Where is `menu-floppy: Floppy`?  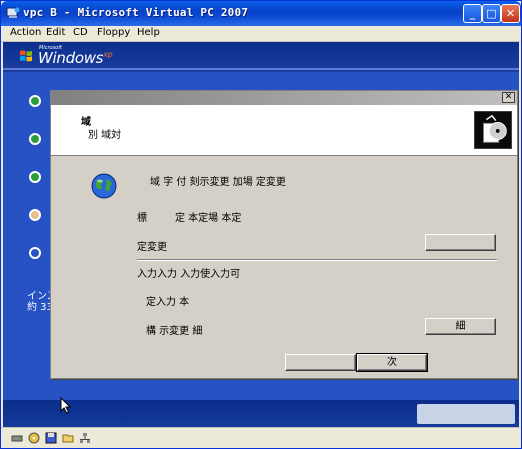 menu-floppy: Floppy is located at coordinates (113, 32).